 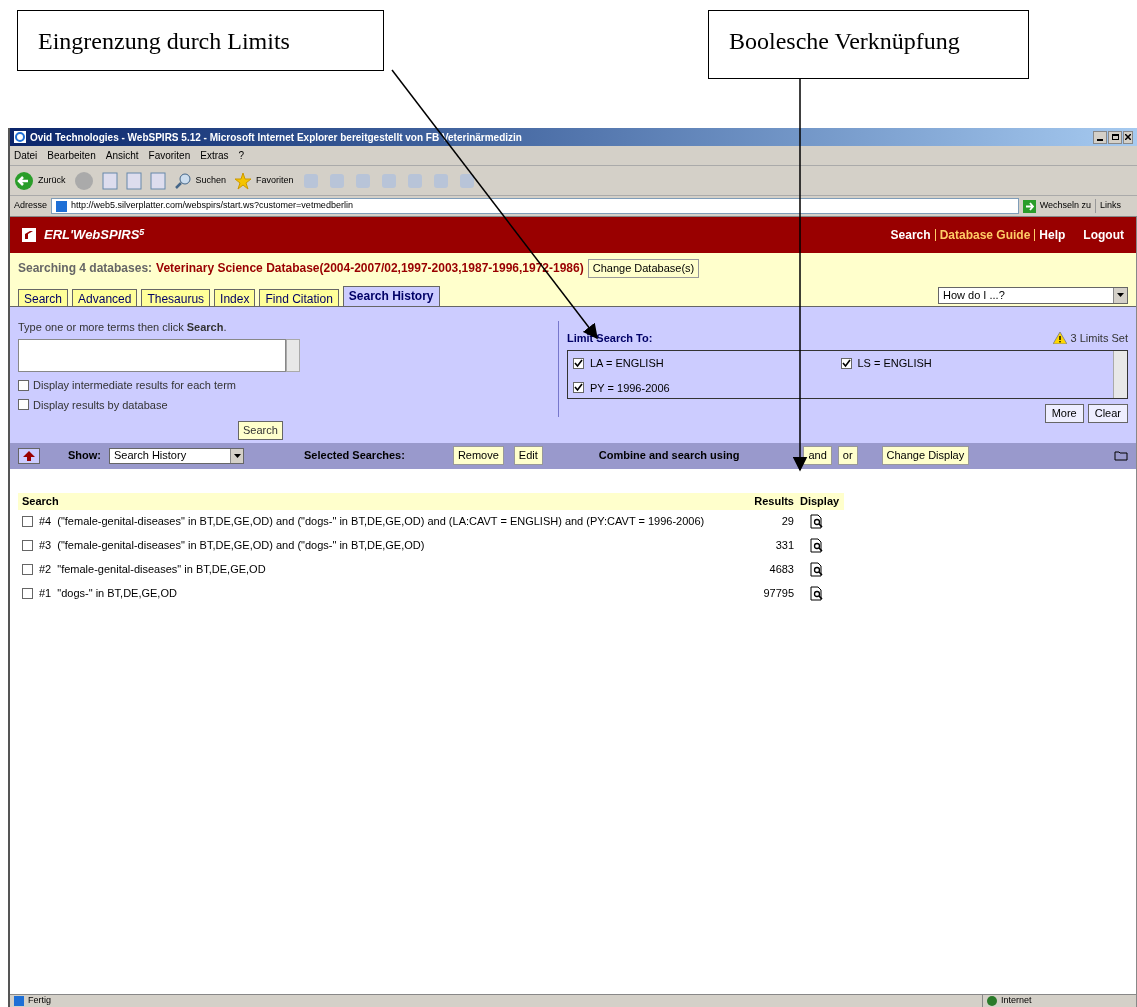 I want to click on tab: Thesaurus, so click(x=176, y=297).